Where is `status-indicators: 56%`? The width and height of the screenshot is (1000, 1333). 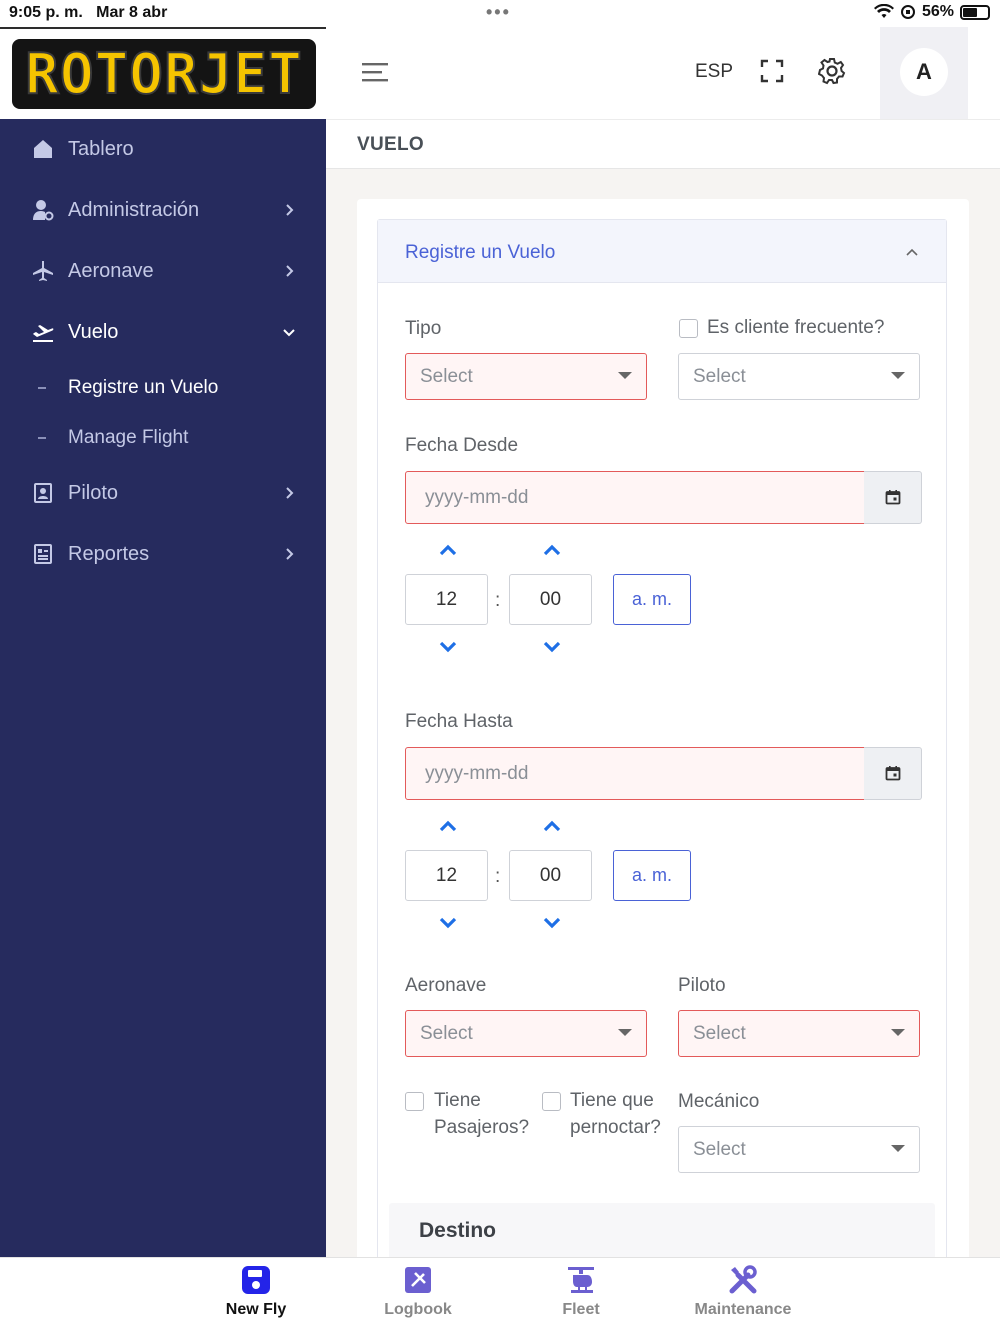 status-indicators: 56% is located at coordinates (931, 12).